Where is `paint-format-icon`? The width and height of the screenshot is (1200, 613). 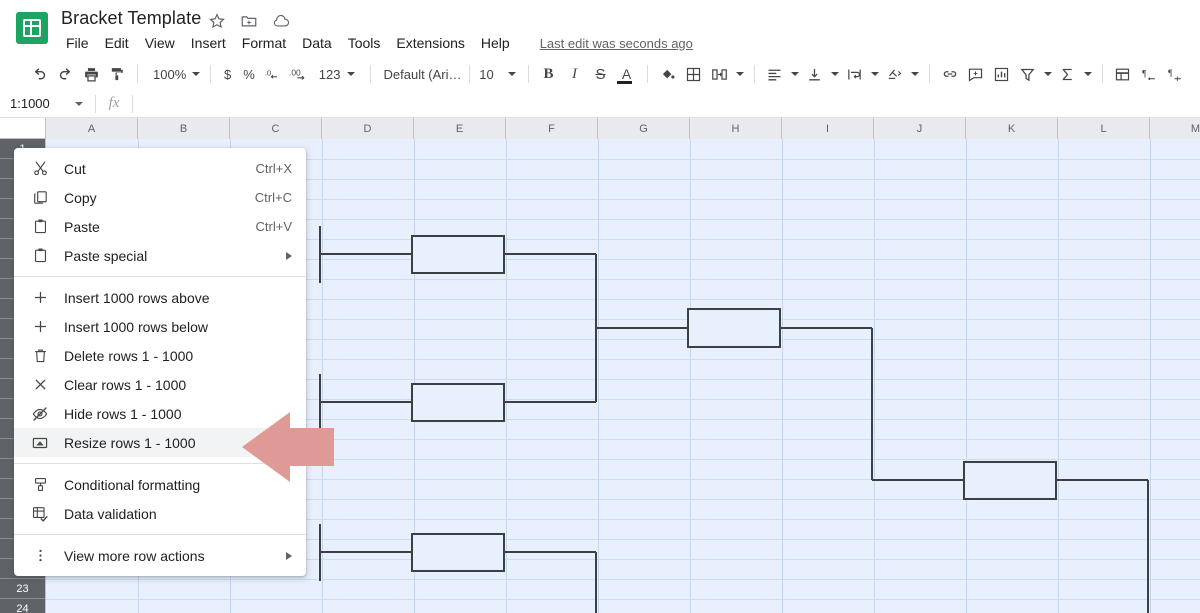
paint-format-icon is located at coordinates (117, 74).